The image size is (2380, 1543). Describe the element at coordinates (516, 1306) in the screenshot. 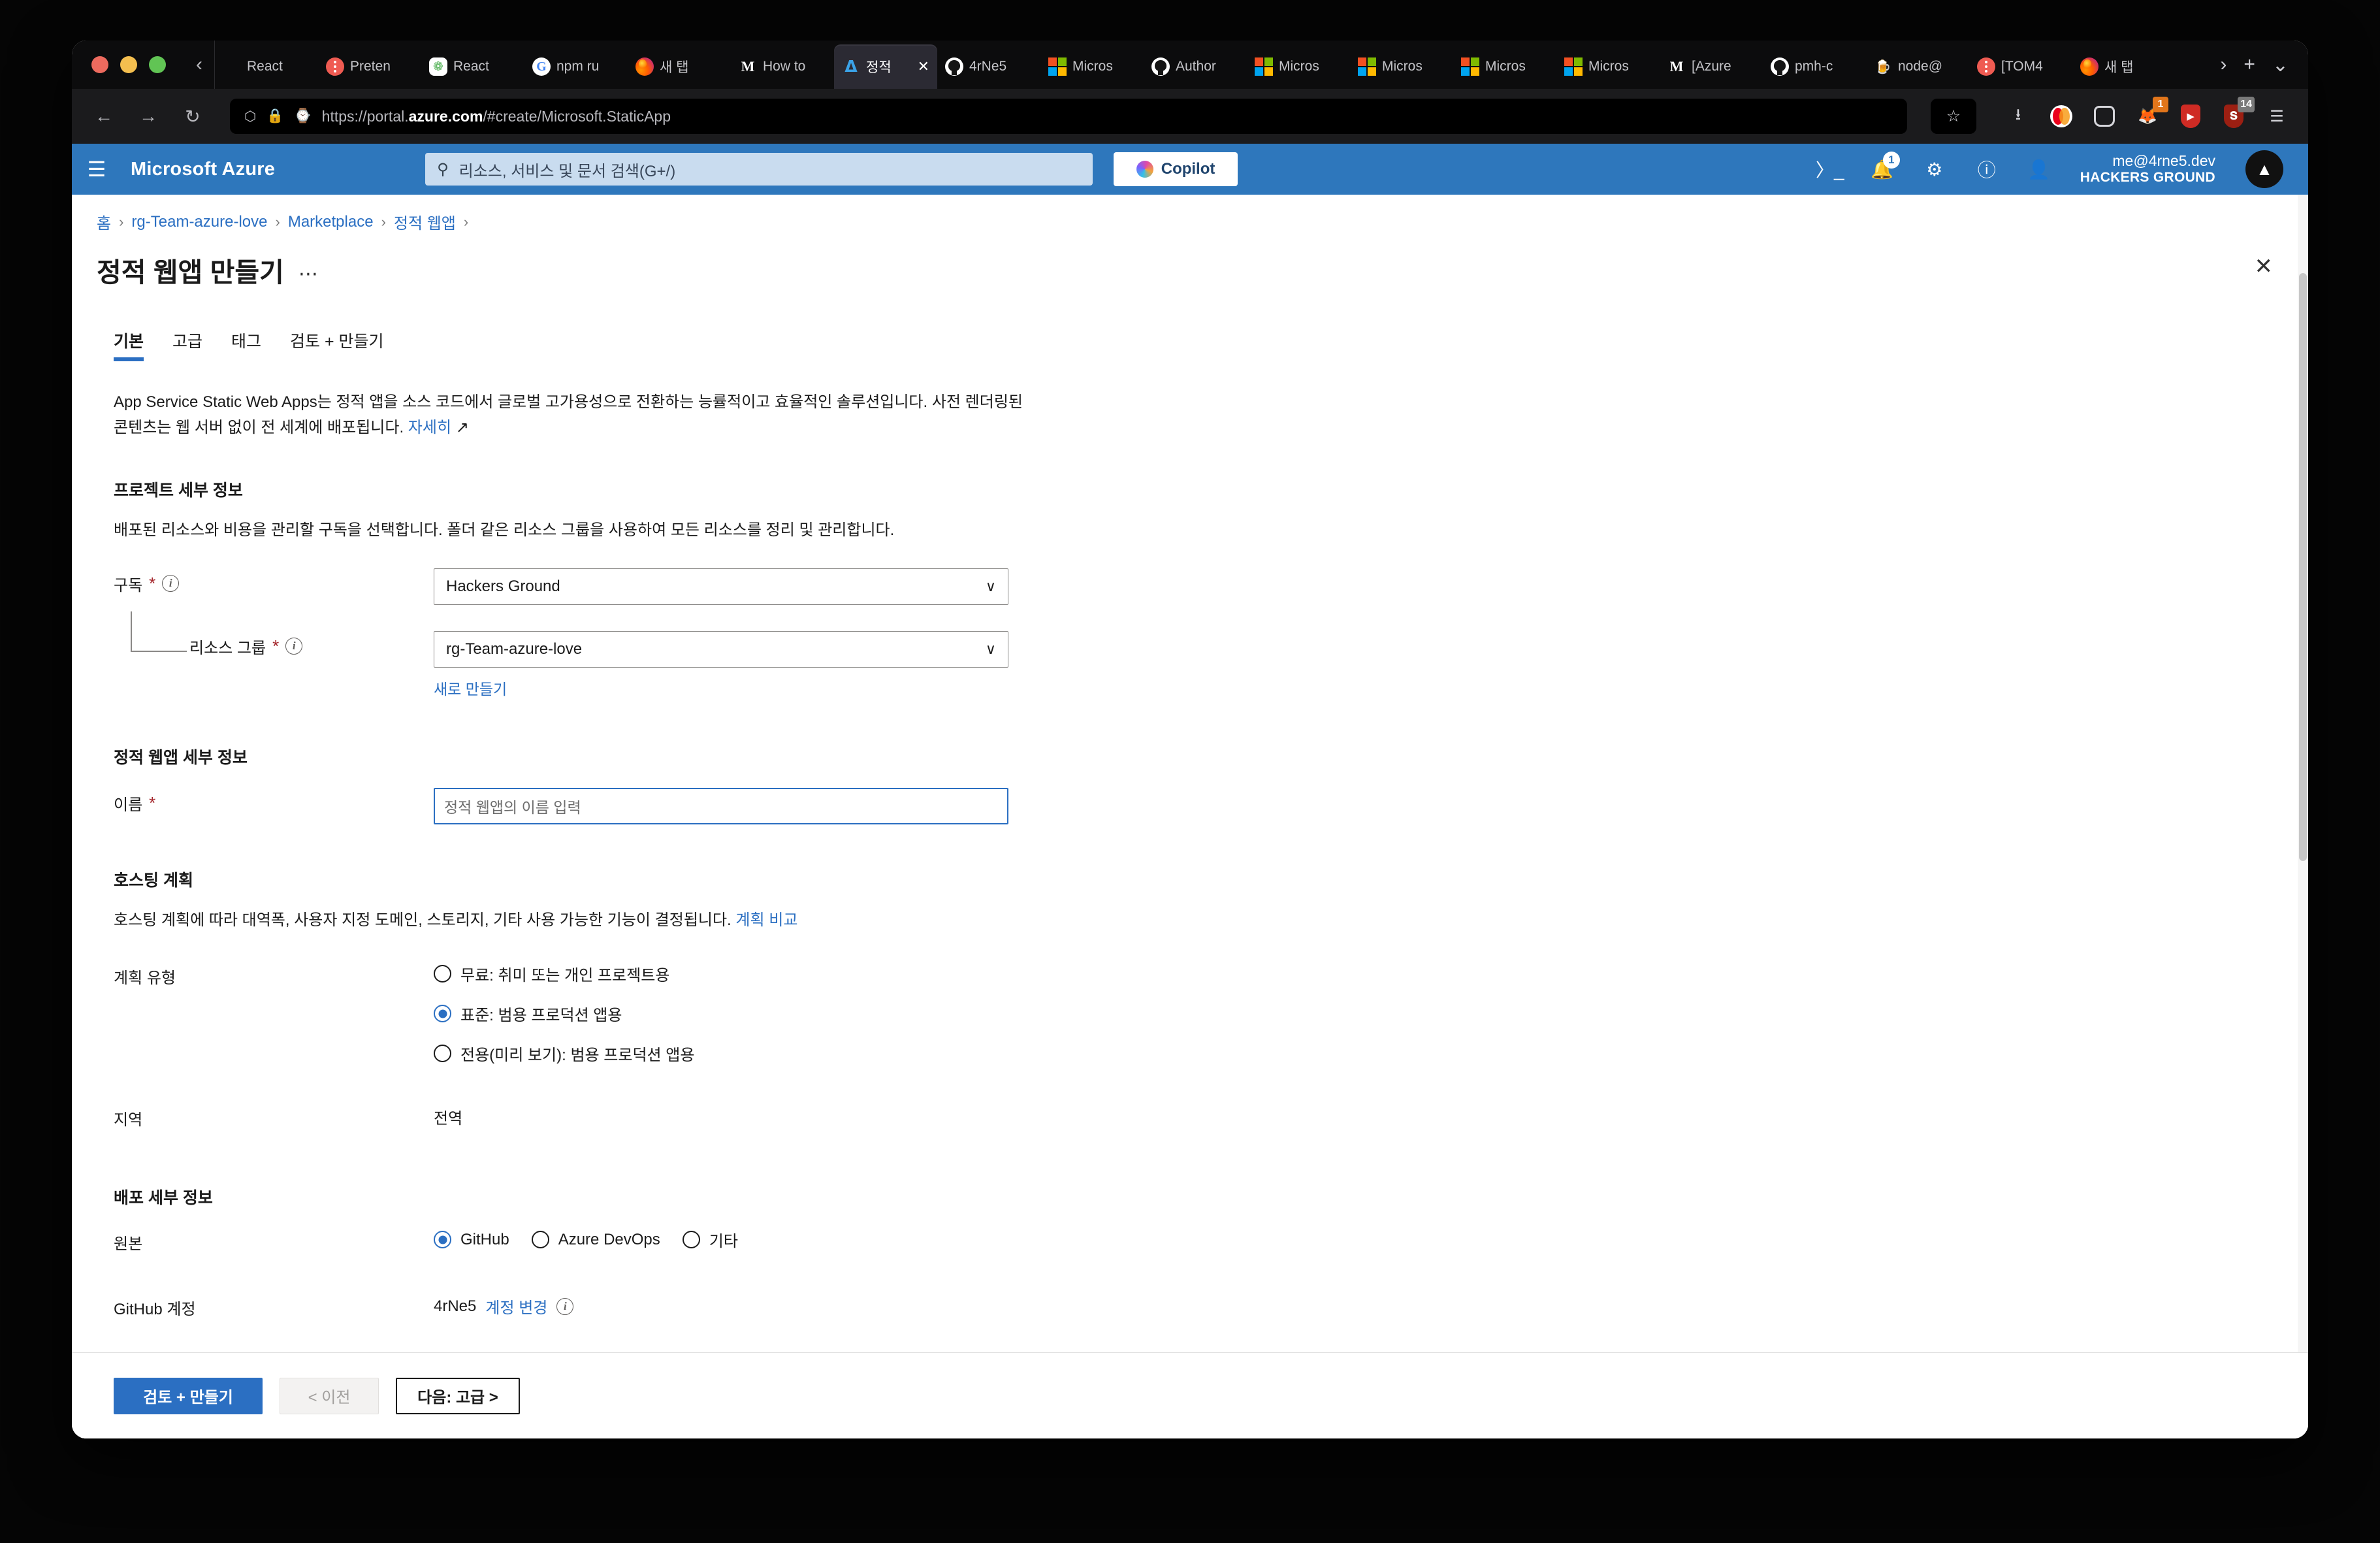

I see `change-account-link: 계정 변경` at that location.